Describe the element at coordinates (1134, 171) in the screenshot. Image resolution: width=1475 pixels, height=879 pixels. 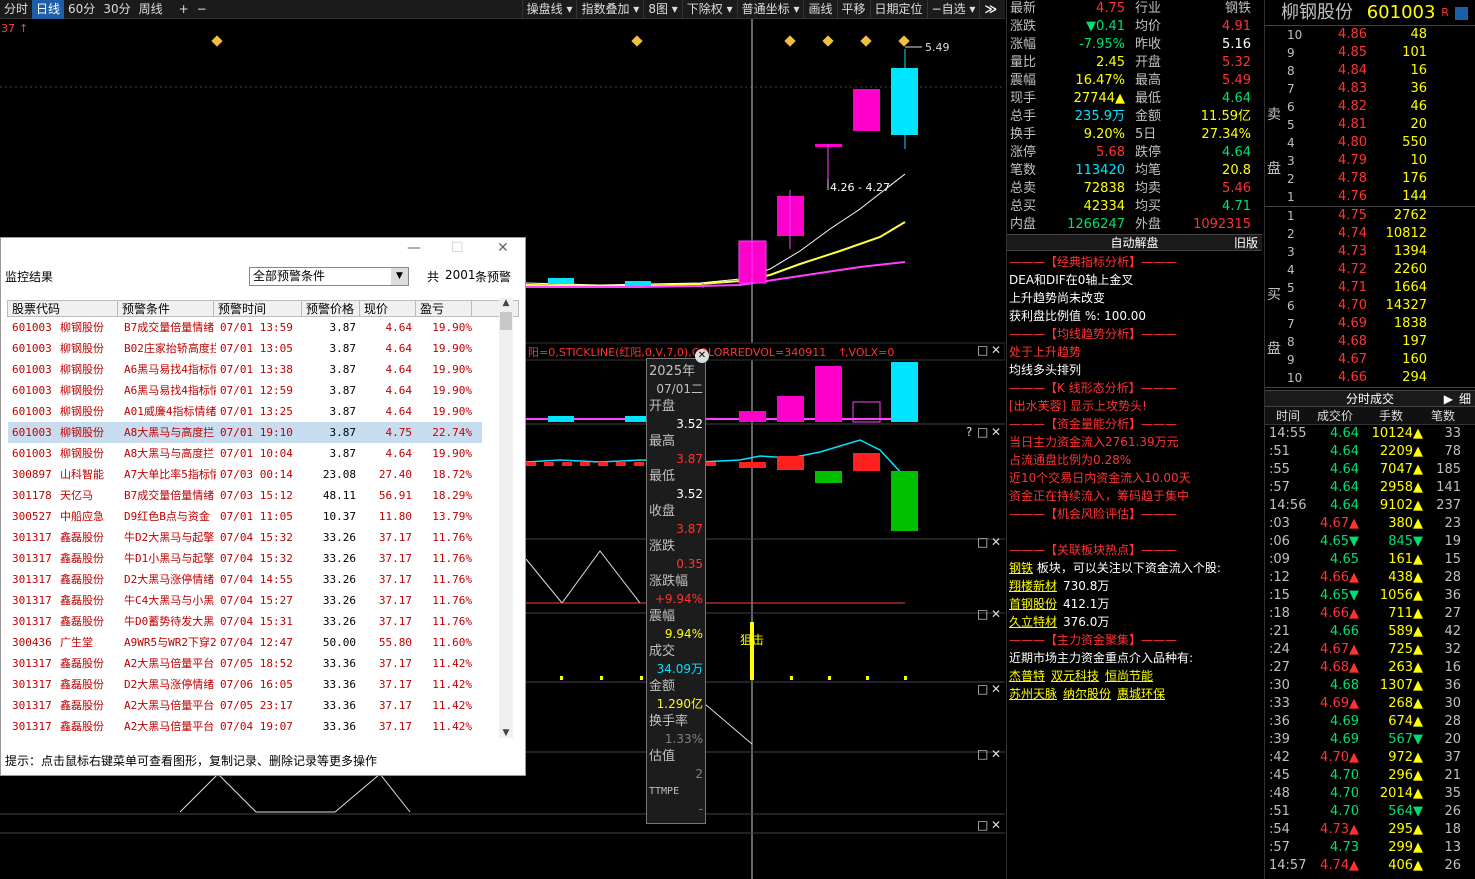
I see `quote-row: 笔数 113420 均笔 20.8` at that location.